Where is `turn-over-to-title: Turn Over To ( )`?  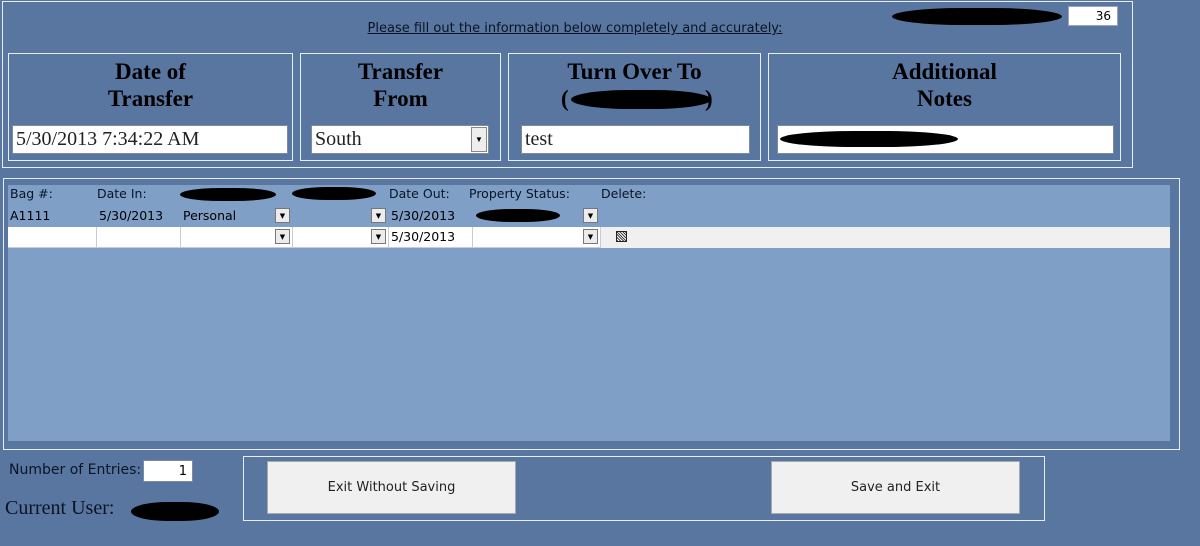
turn-over-to-title: Turn Over To ( ) is located at coordinates (637, 85).